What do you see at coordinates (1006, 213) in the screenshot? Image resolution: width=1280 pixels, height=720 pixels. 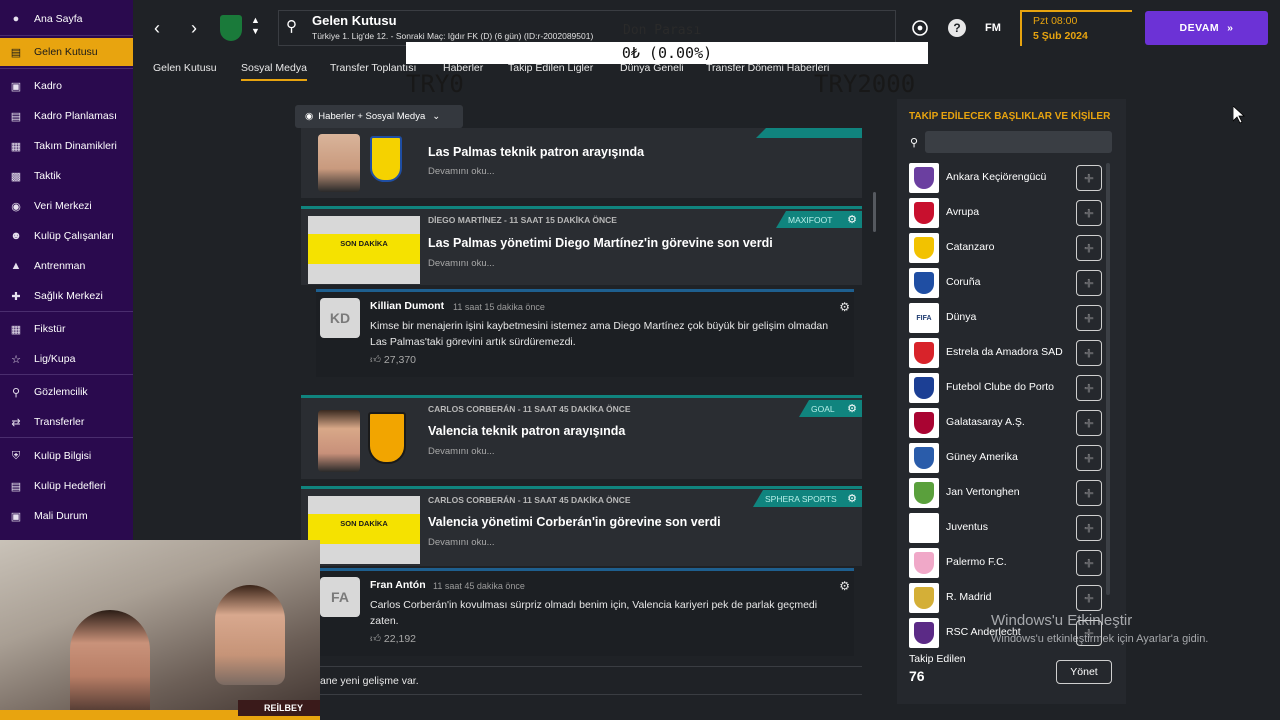 I see `follow-item: Avrupa ➕` at bounding box center [1006, 213].